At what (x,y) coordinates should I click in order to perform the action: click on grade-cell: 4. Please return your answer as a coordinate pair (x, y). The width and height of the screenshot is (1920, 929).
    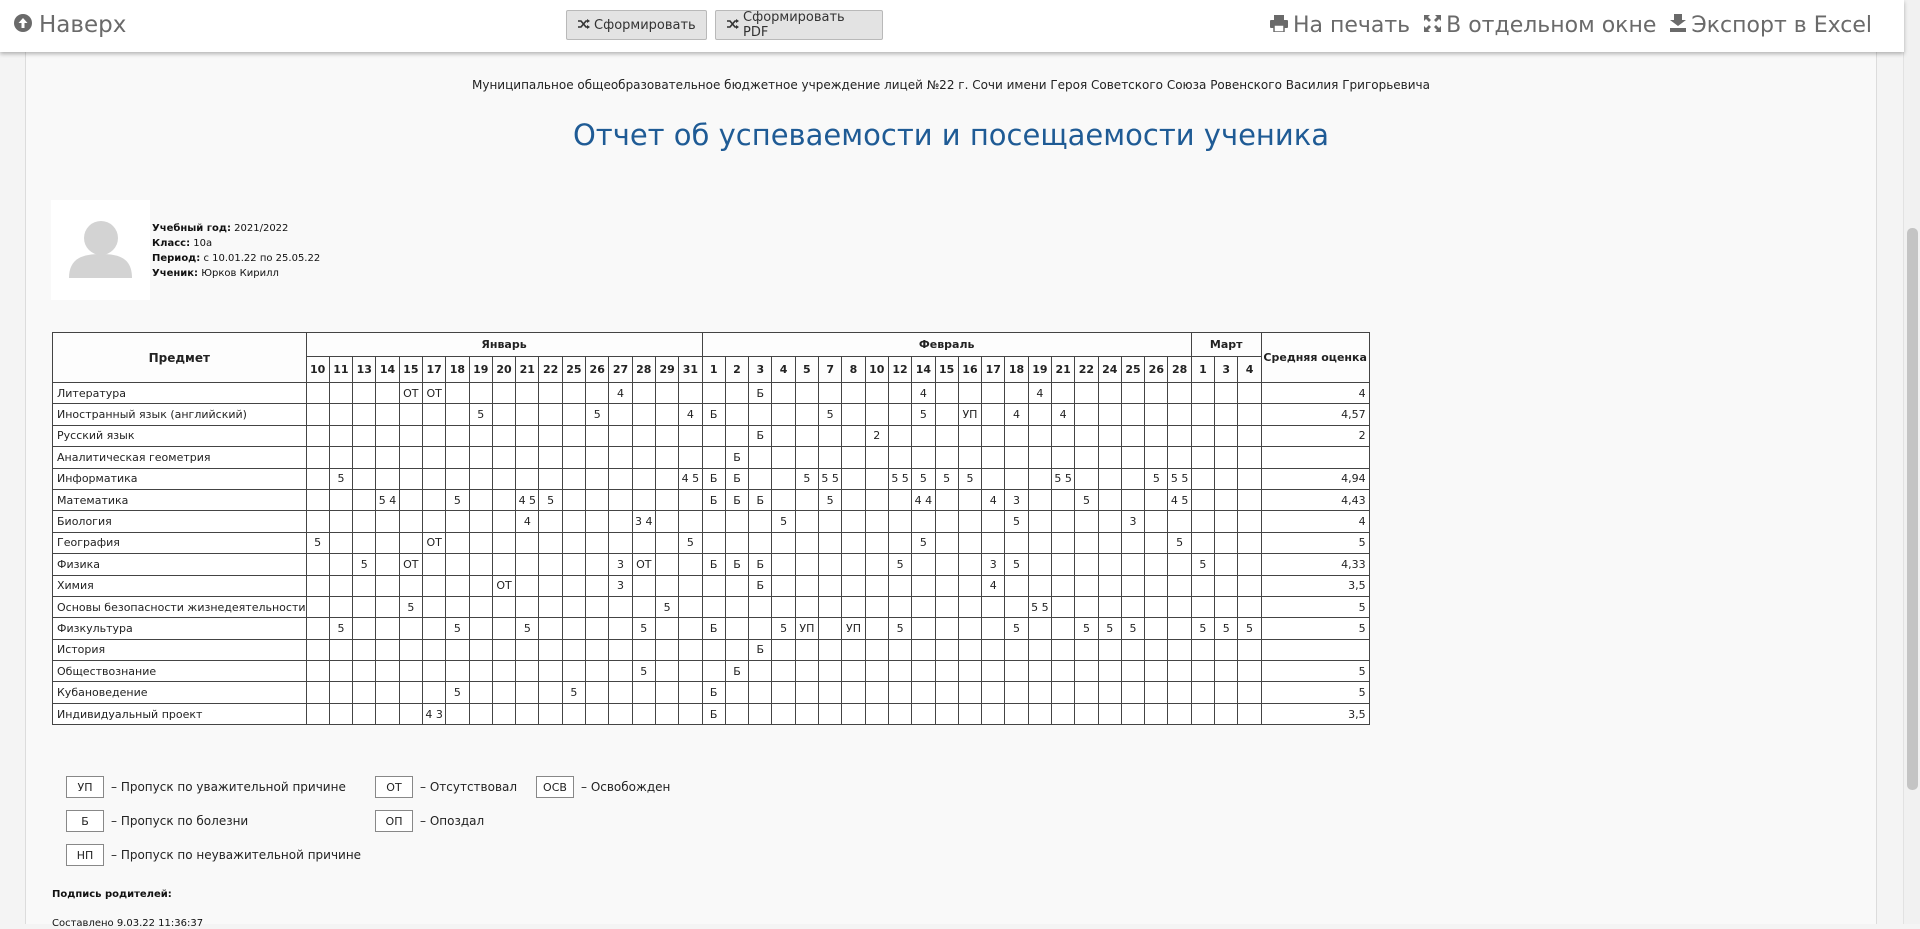
    Looking at the image, I should click on (993, 585).